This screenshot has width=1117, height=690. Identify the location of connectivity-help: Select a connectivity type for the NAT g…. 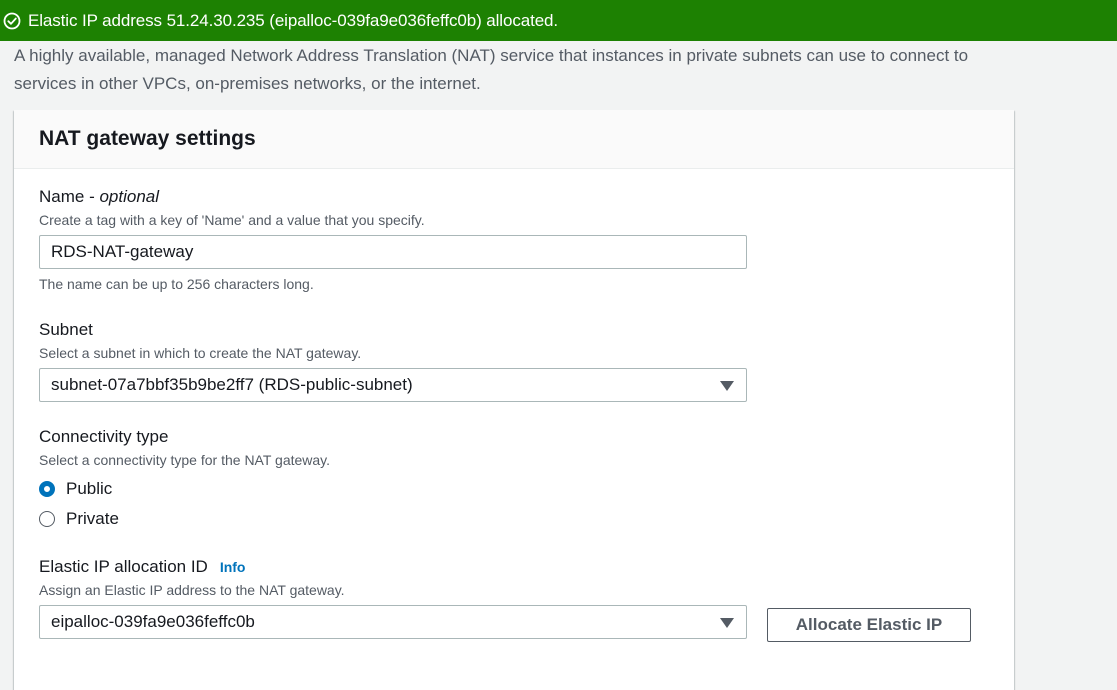
(185, 460).